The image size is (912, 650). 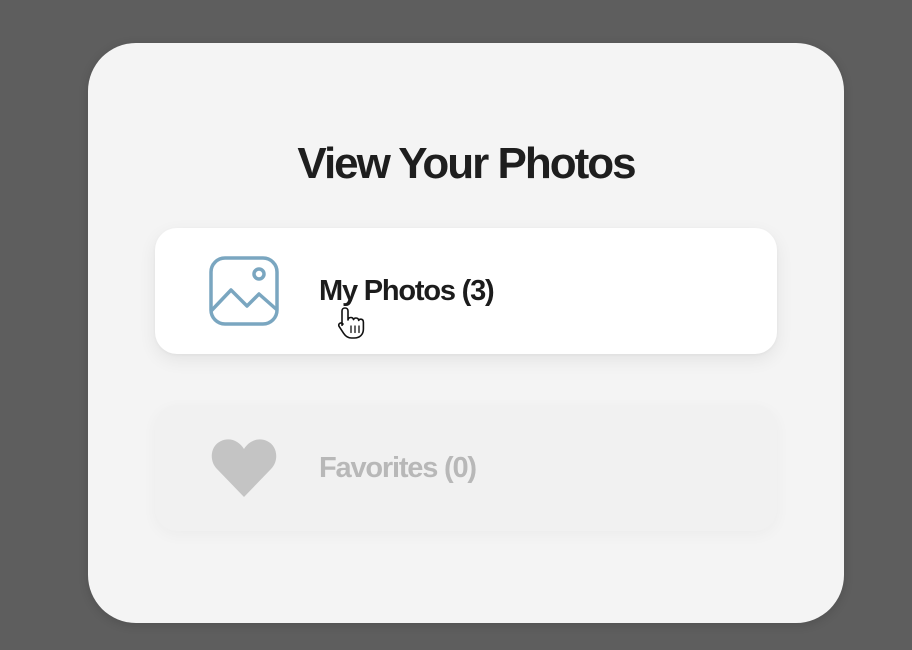 I want to click on dialog-title: View Your Photos, so click(x=466, y=163).